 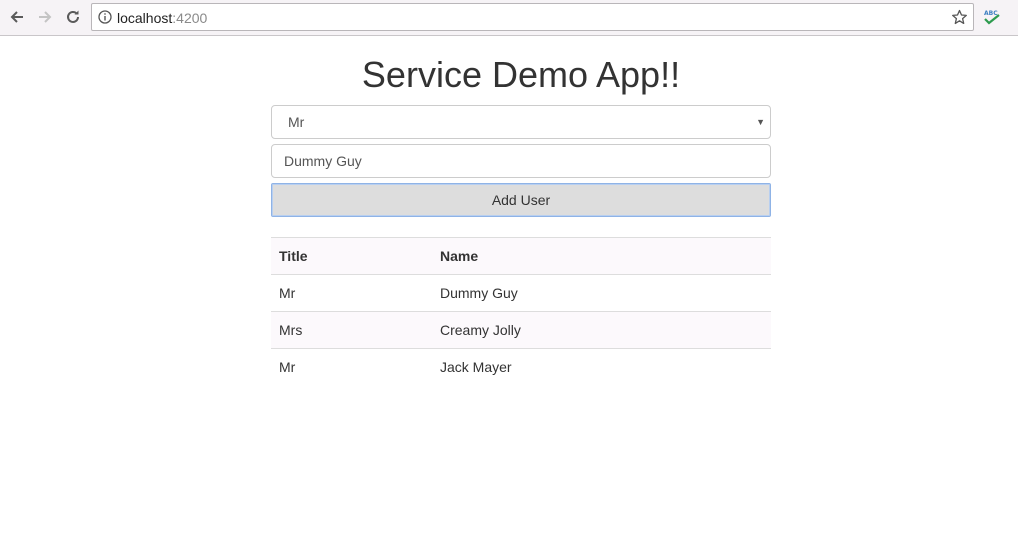 I want to click on table-row: Mrs Creamy Jolly, so click(x=521, y=330).